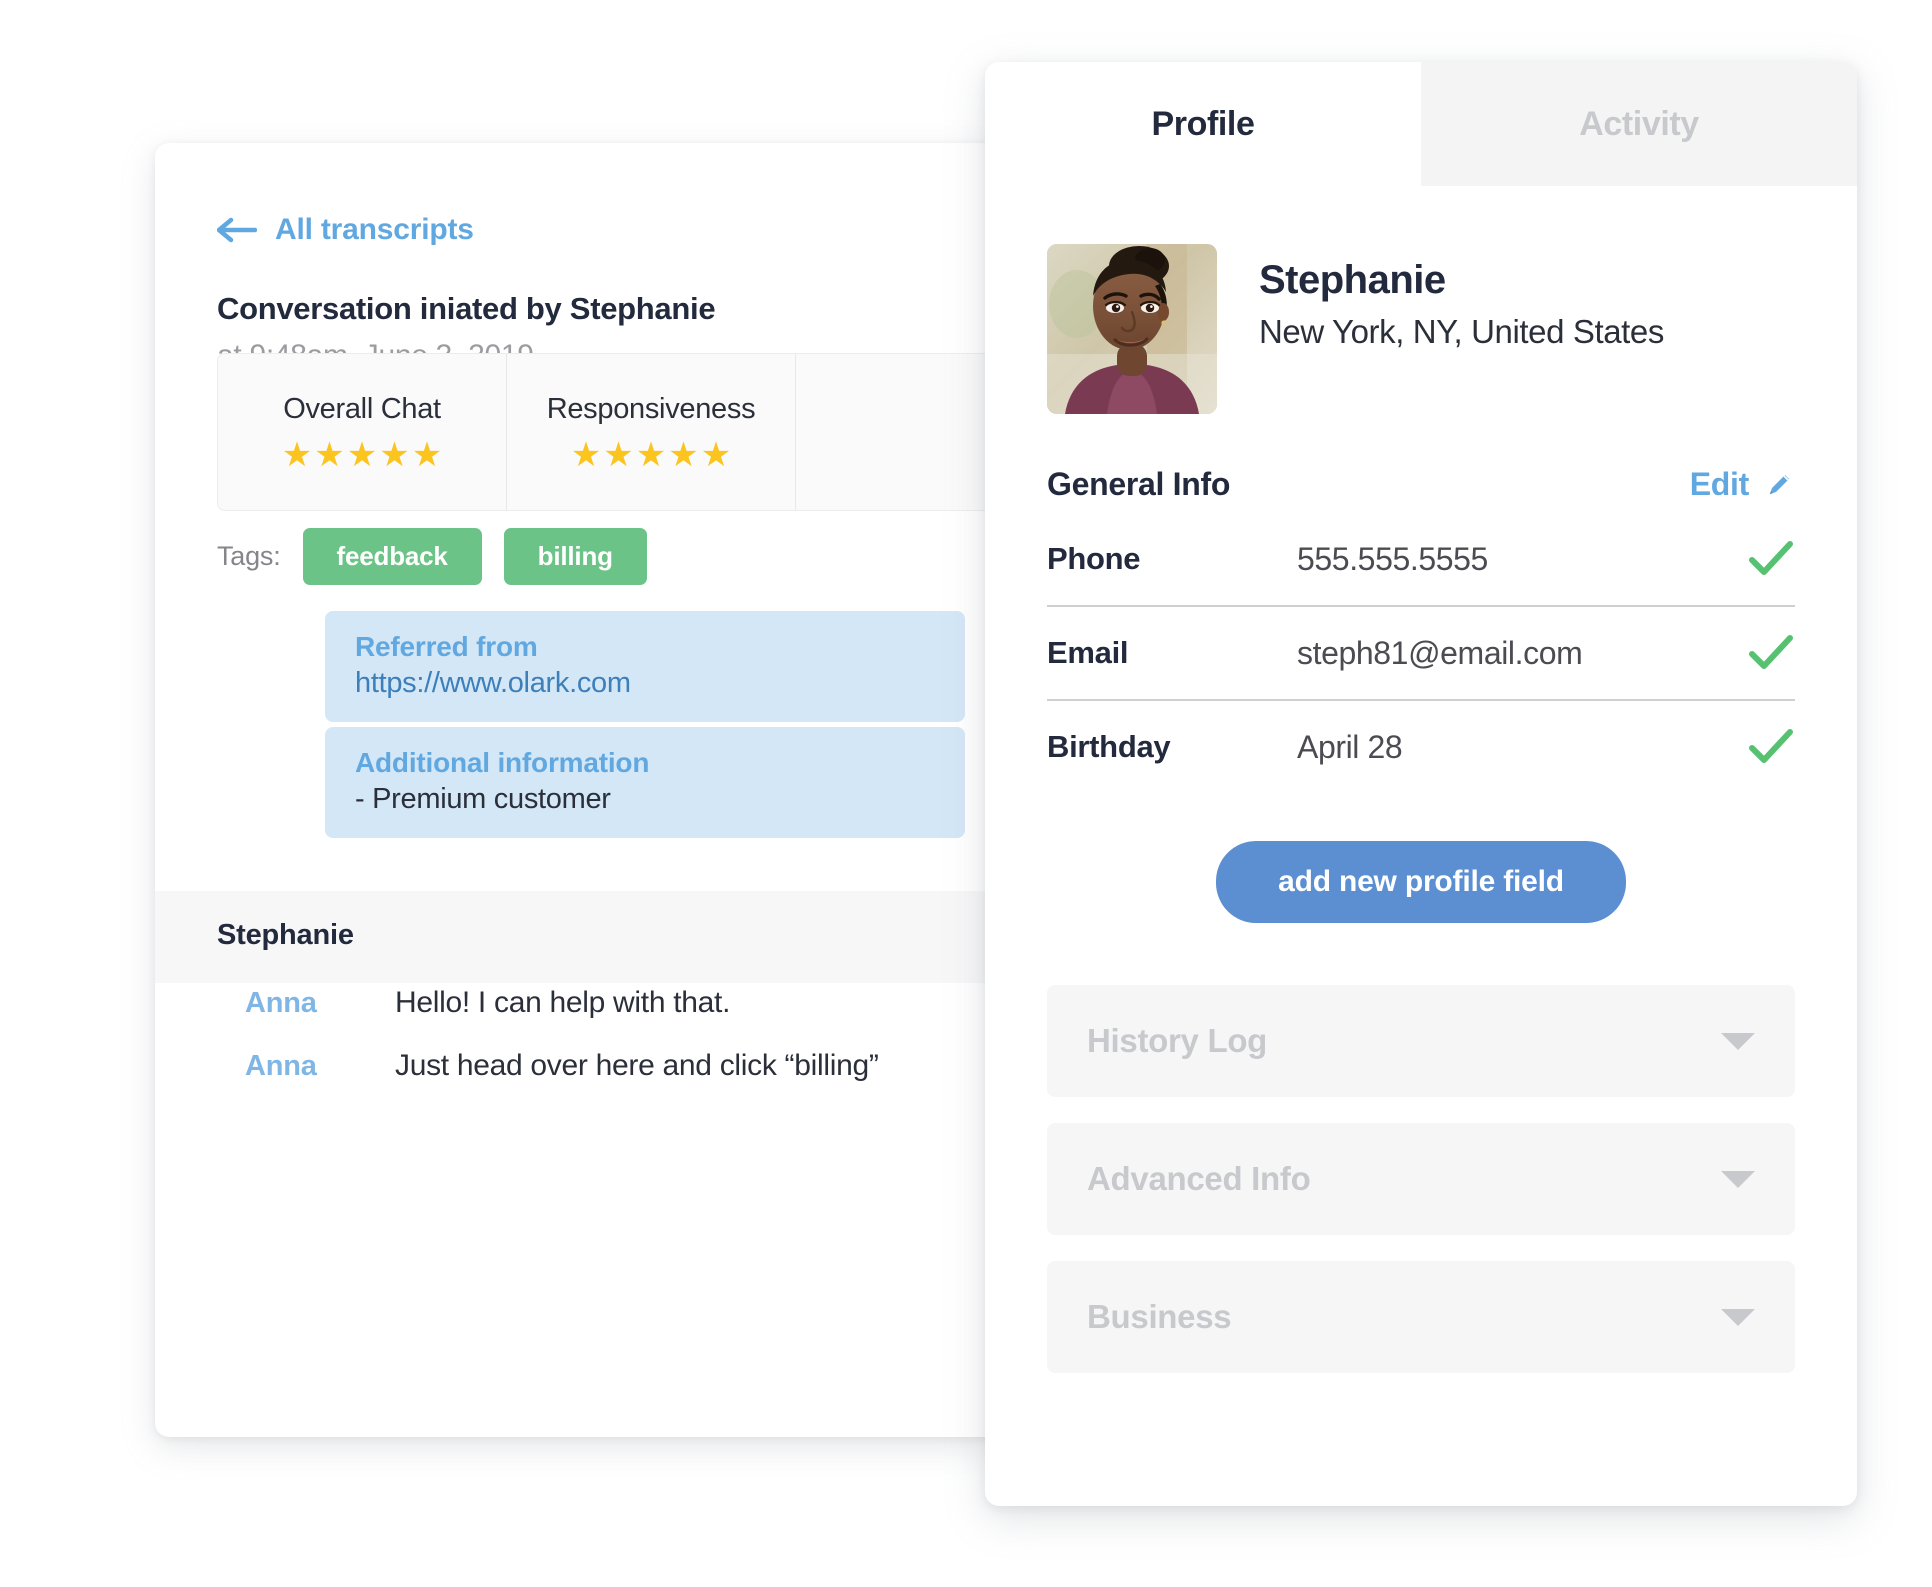  I want to click on tags-row: Tags: feedback billing, so click(432, 556).